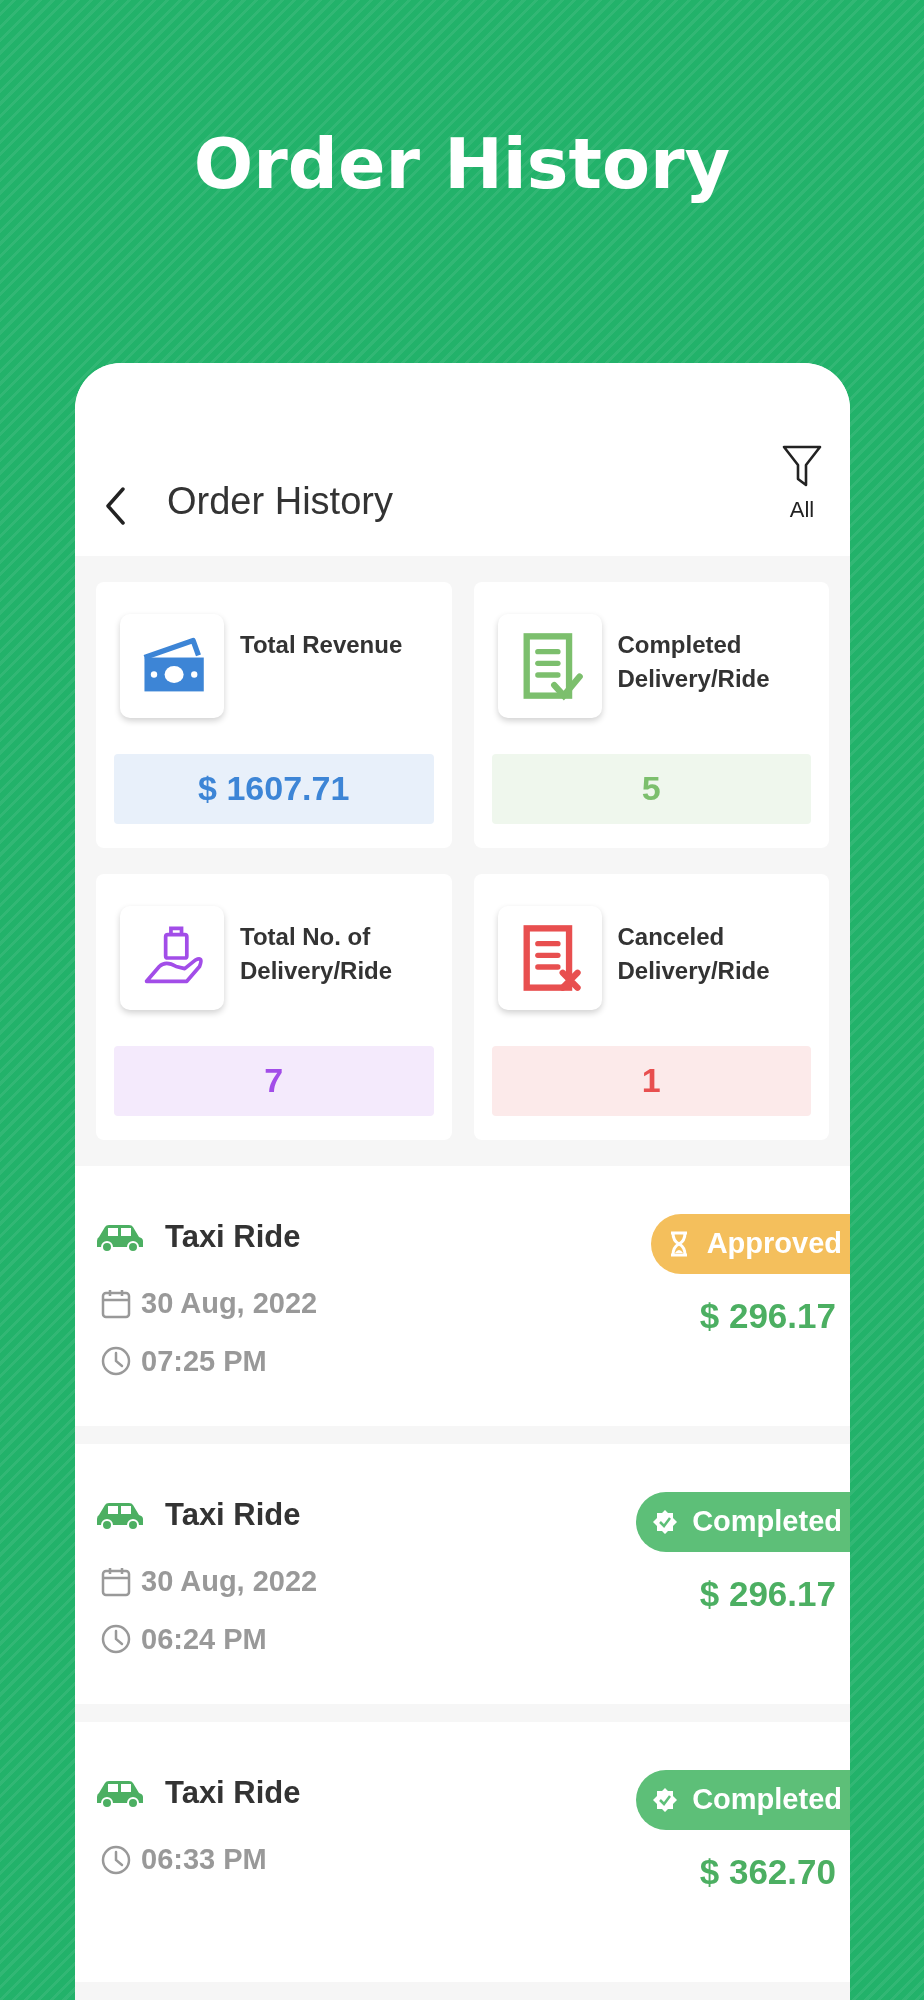  I want to click on stat-value: 1, so click(651, 1080).